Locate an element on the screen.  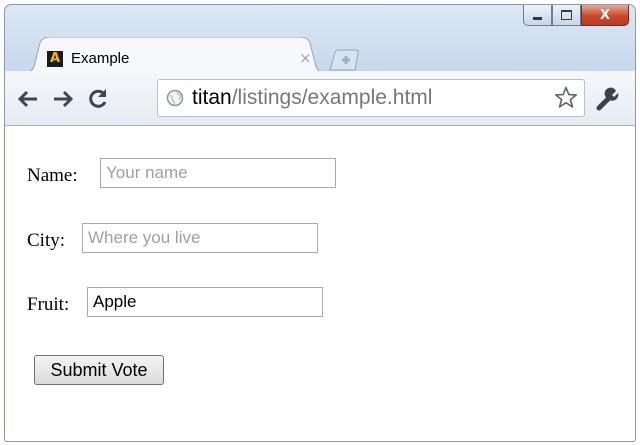
submit-vote-button: Submit Vote is located at coordinates (99, 370).